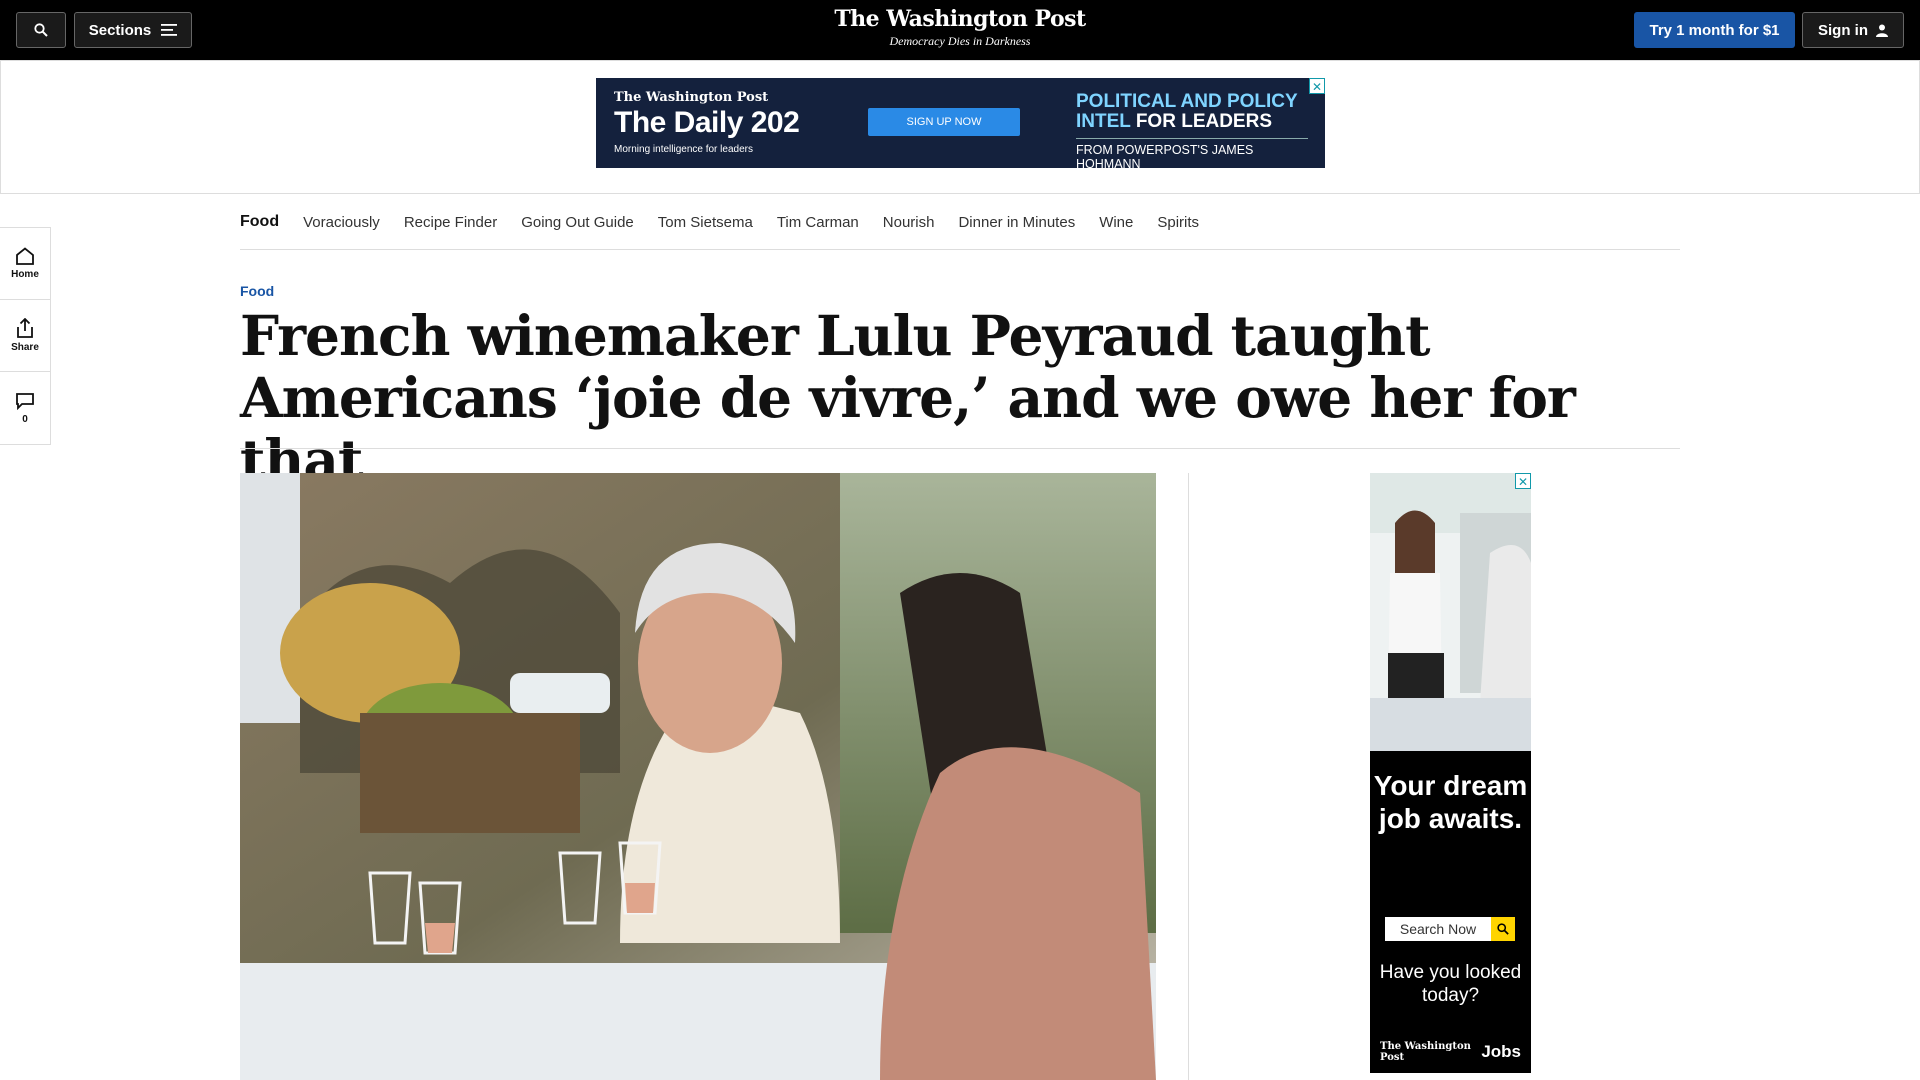 This screenshot has height=1080, width=1920. What do you see at coordinates (1188, 776) in the screenshot?
I see `column-divider` at bounding box center [1188, 776].